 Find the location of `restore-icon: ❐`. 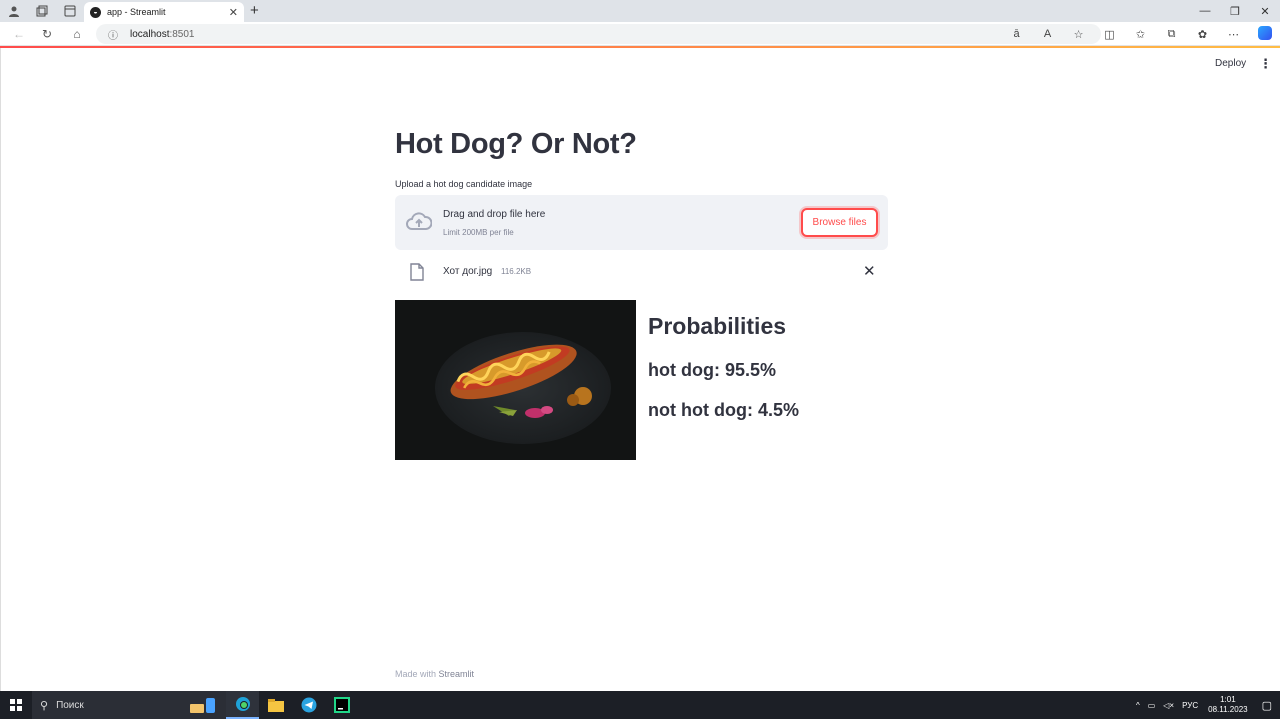

restore-icon: ❐ is located at coordinates (1235, 11).